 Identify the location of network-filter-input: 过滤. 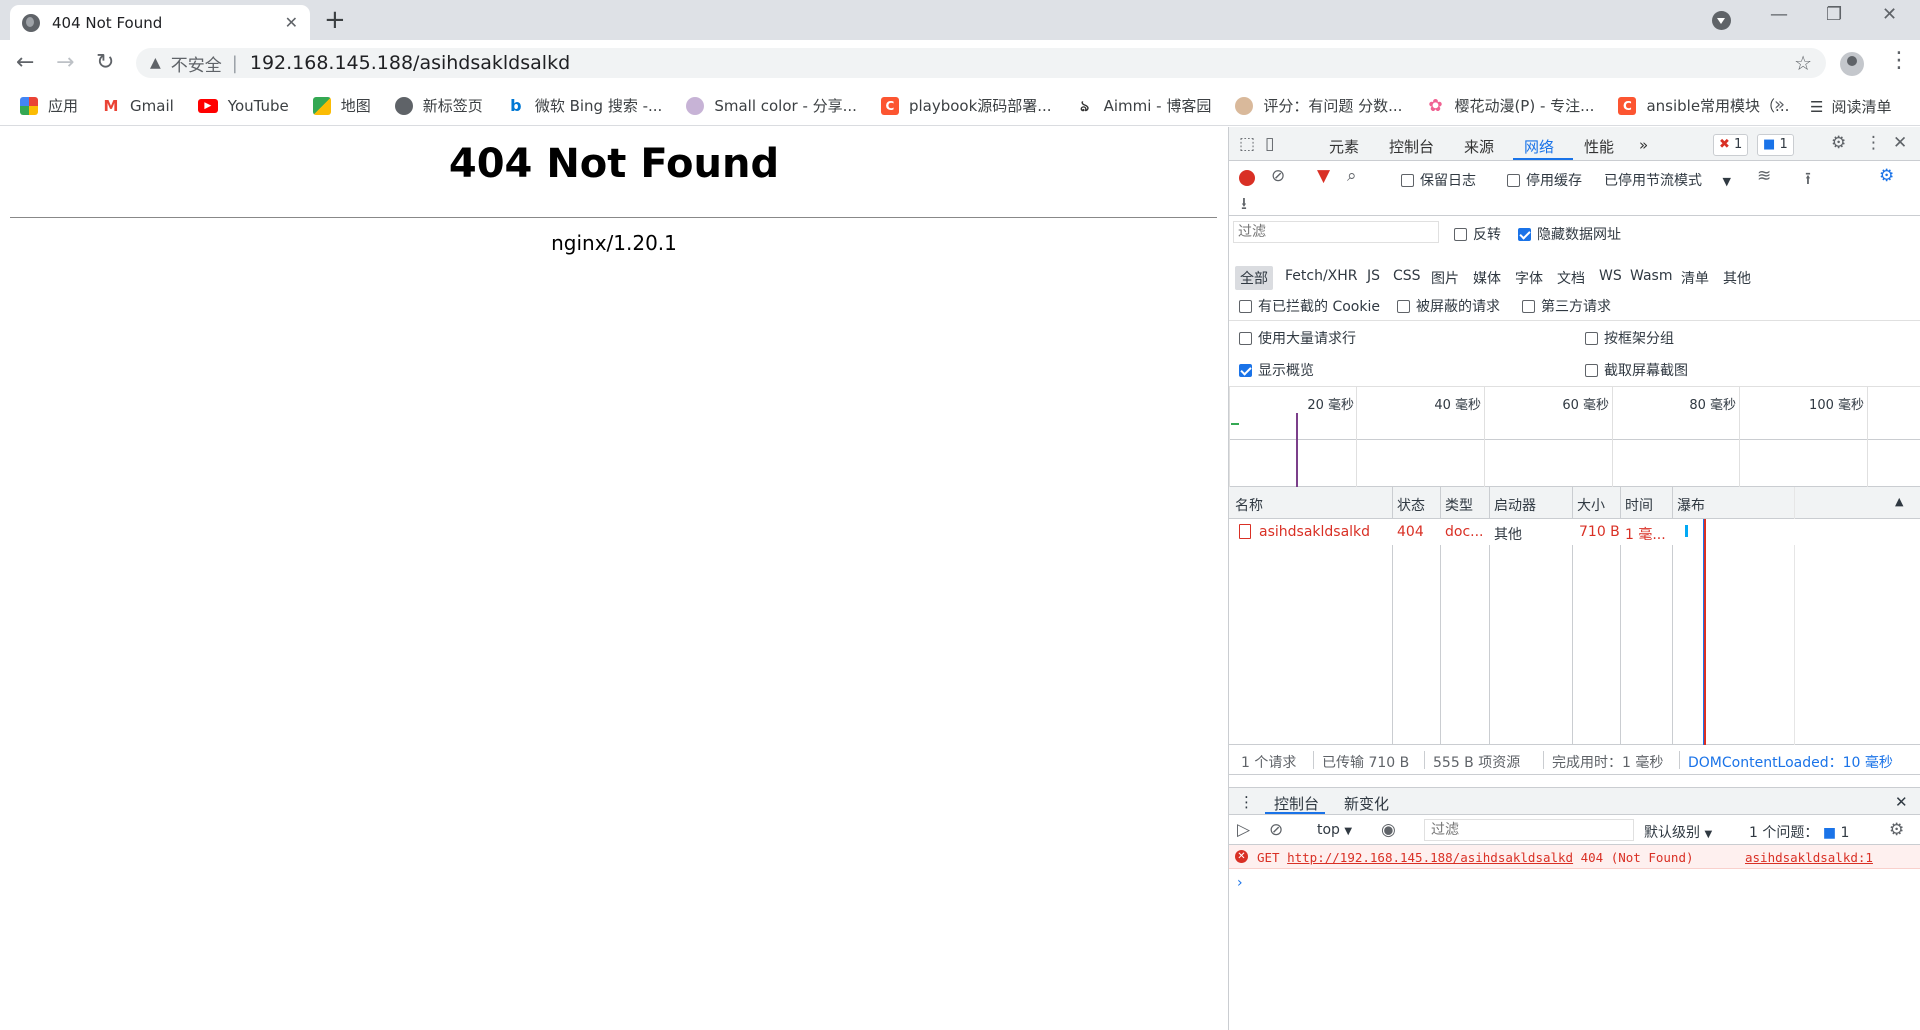
(1336, 232).